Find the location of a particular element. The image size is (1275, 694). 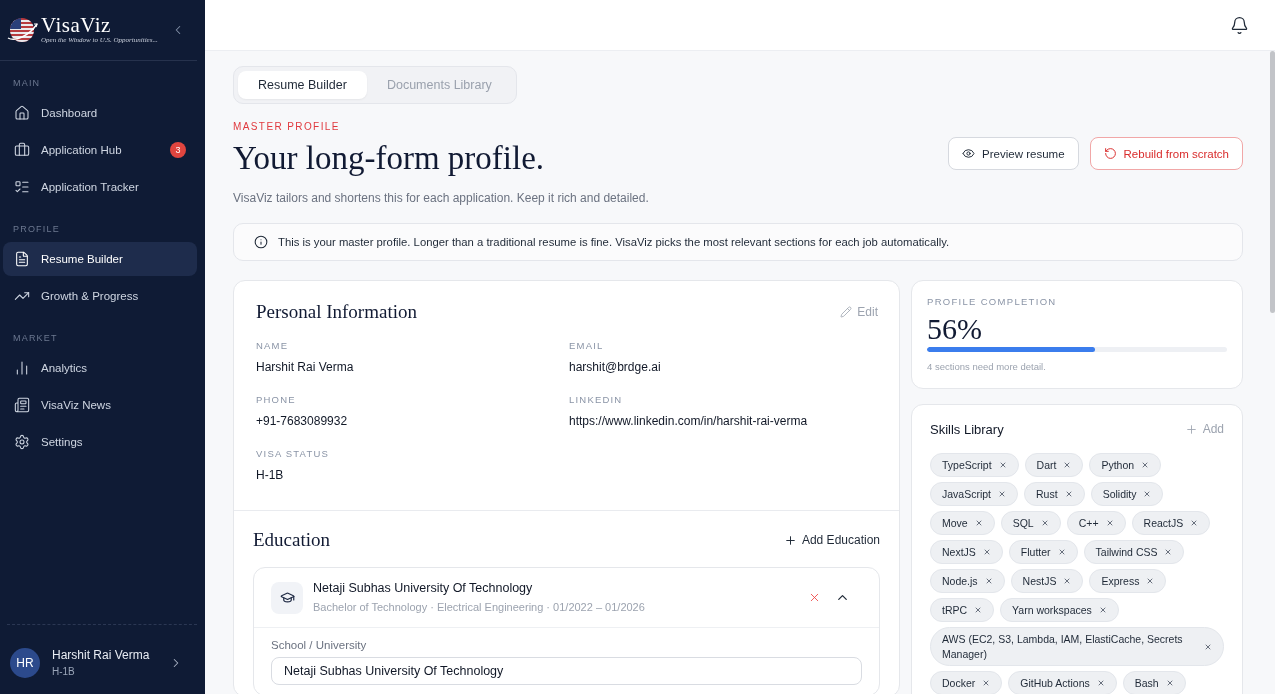

nav-section-label: PROFILE is located at coordinates (36, 229).